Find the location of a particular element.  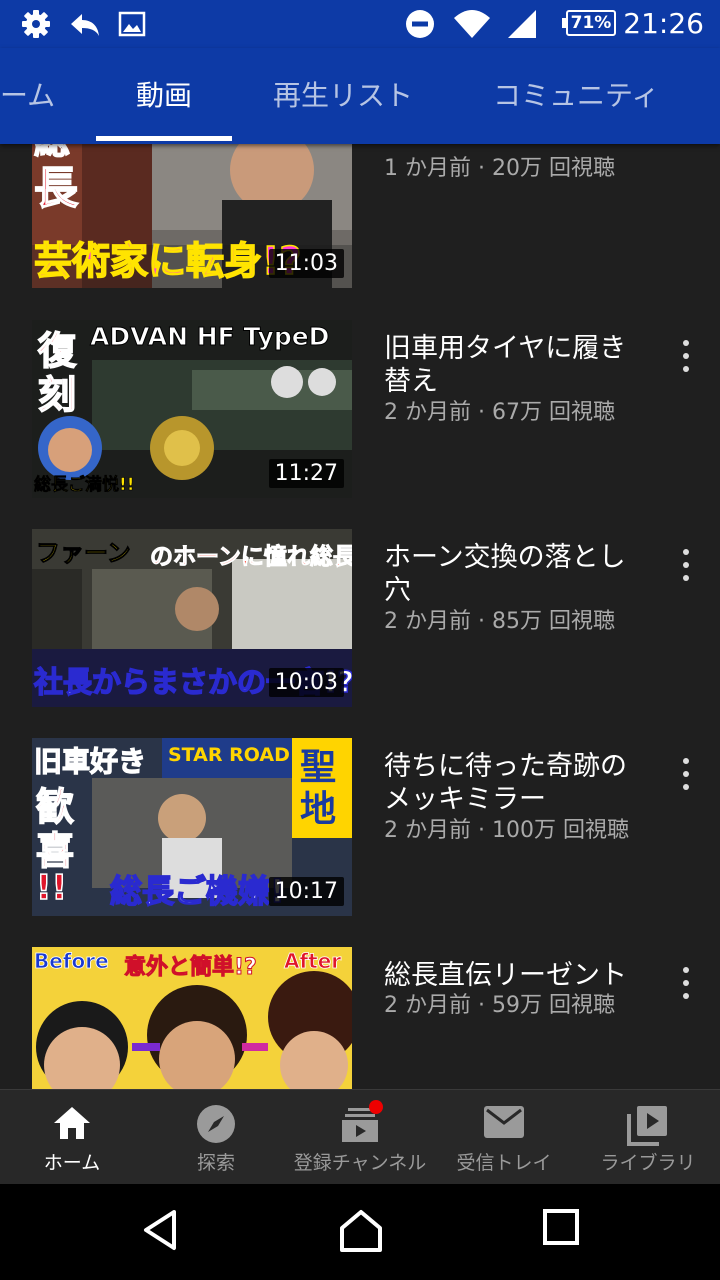

nav-inbox: 受信トレイ is located at coordinates (504, 1137).